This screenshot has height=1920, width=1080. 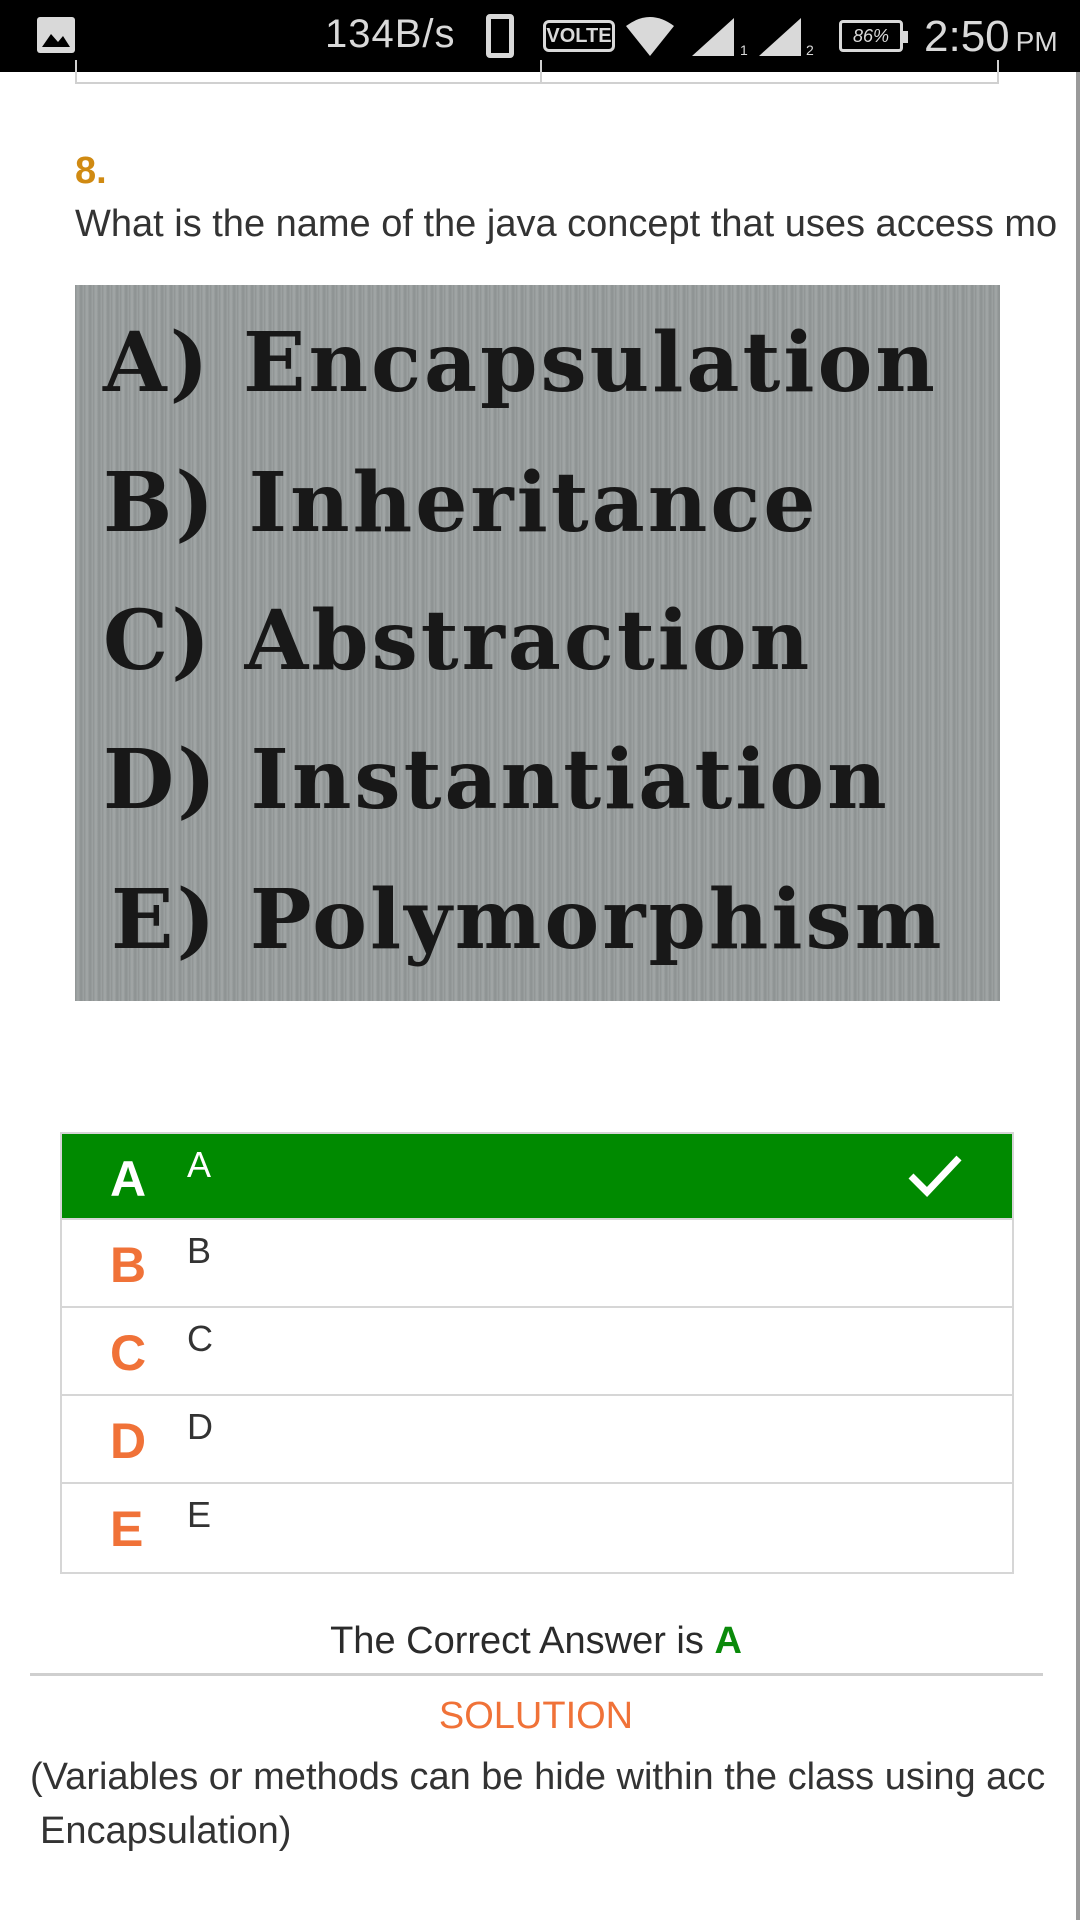 What do you see at coordinates (199, 1250) in the screenshot?
I see `option-text: B` at bounding box center [199, 1250].